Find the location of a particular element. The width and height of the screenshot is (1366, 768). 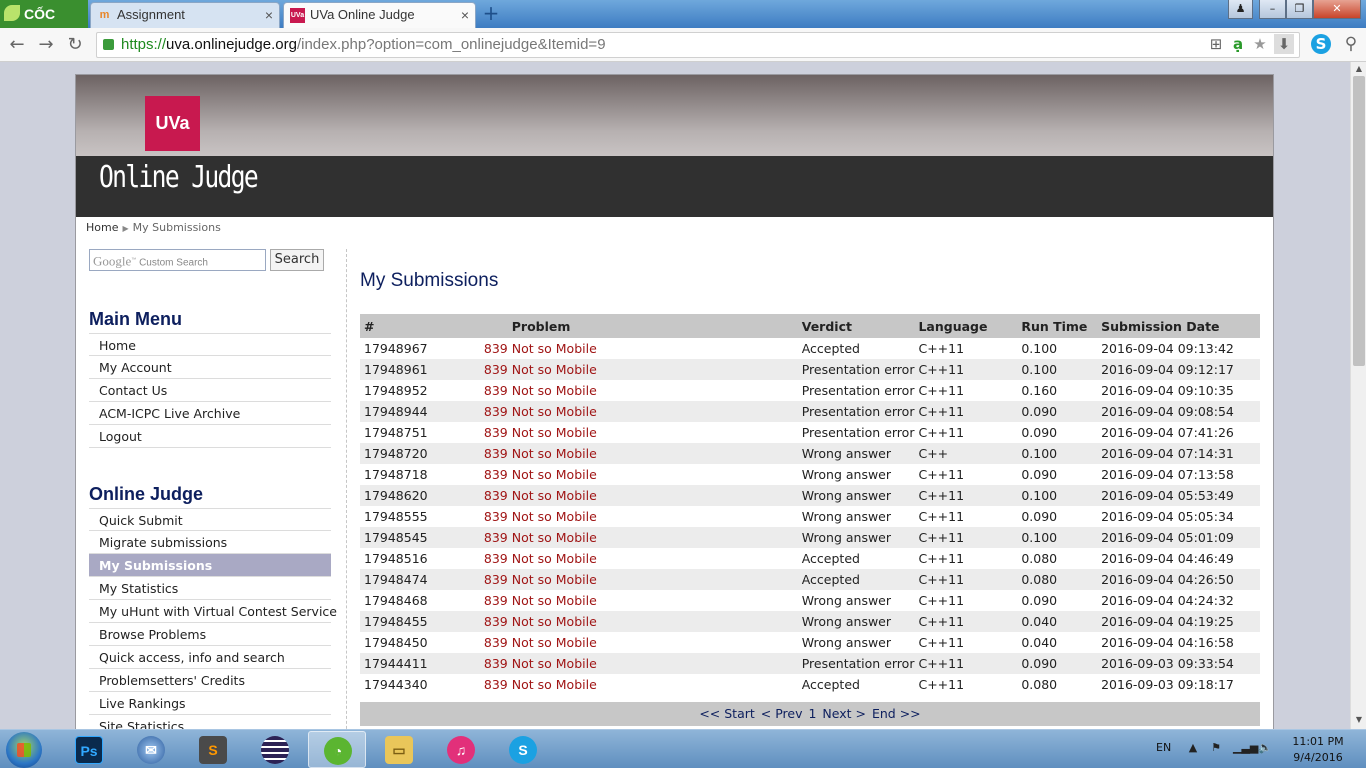

pagination-next: Next > is located at coordinates (844, 713).